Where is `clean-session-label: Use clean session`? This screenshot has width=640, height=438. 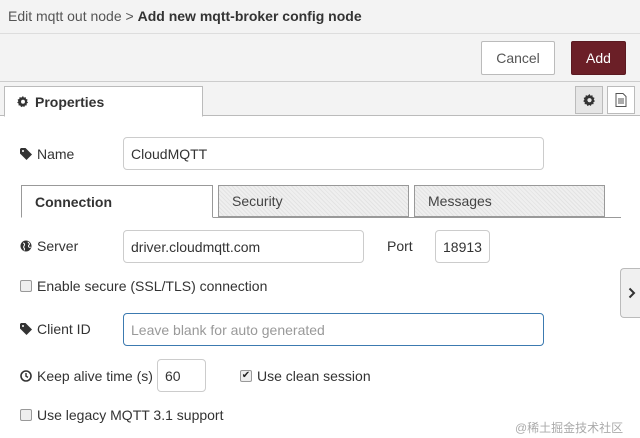
clean-session-label: Use clean session is located at coordinates (314, 376).